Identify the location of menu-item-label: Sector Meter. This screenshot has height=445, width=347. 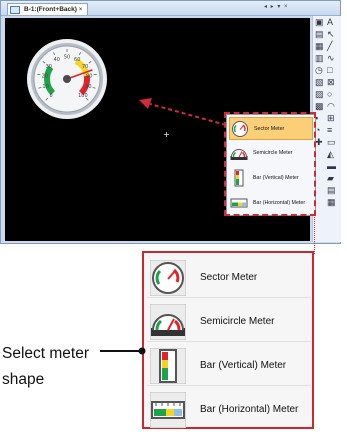
(229, 277).